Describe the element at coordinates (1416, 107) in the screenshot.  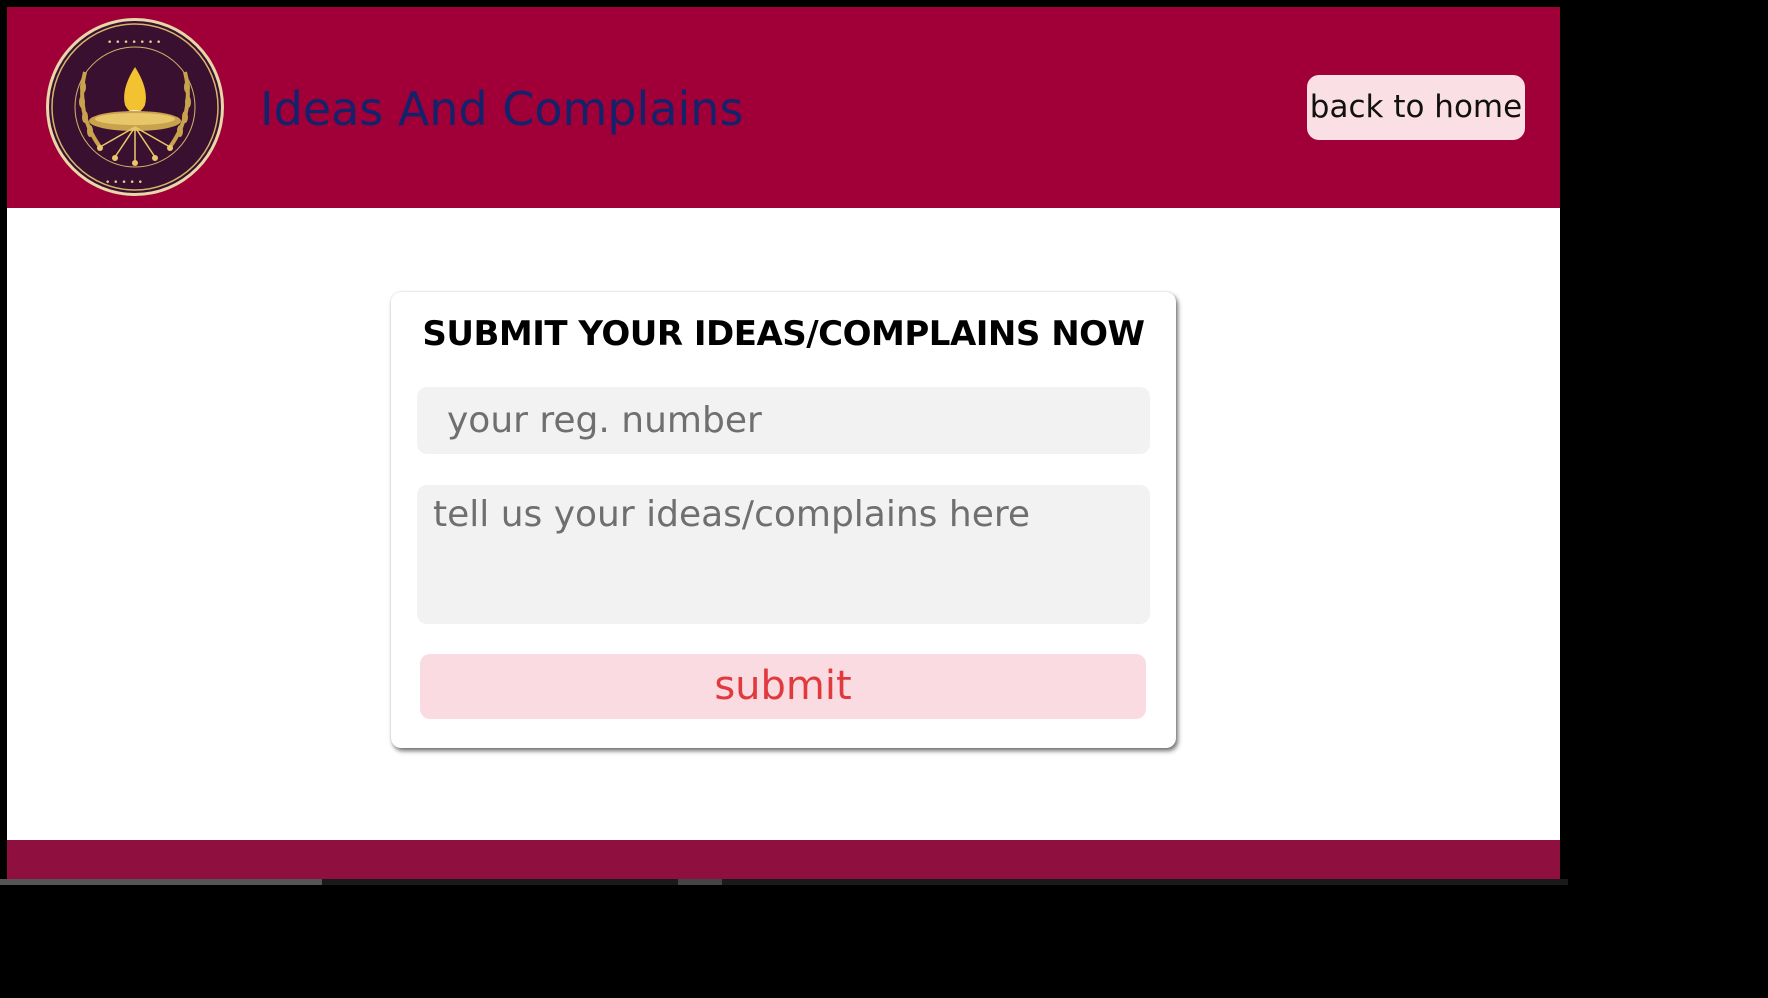
I see `back-to-home-button: back to home` at that location.